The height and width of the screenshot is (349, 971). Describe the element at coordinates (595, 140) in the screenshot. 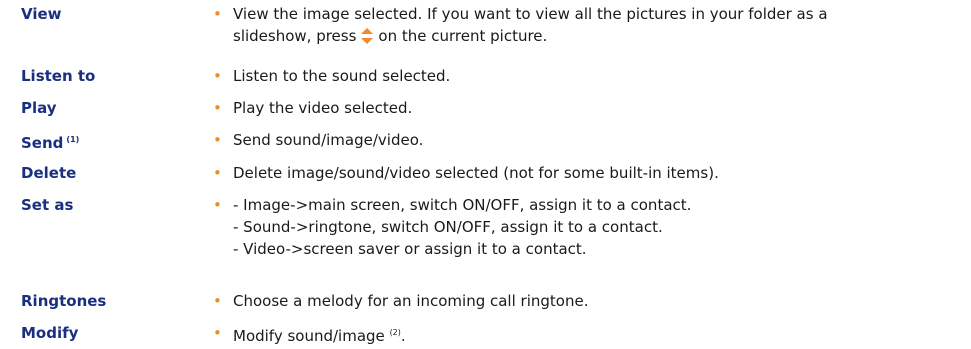

I see `description-send: Send sound/image/video.` at that location.